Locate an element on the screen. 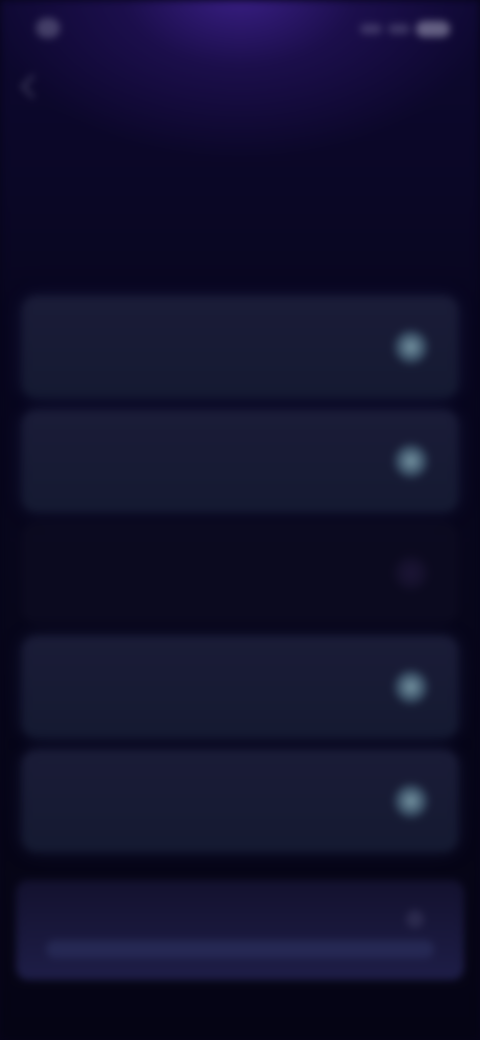 This screenshot has height=1040, width=480. wifi-icon is located at coordinates (399, 29).